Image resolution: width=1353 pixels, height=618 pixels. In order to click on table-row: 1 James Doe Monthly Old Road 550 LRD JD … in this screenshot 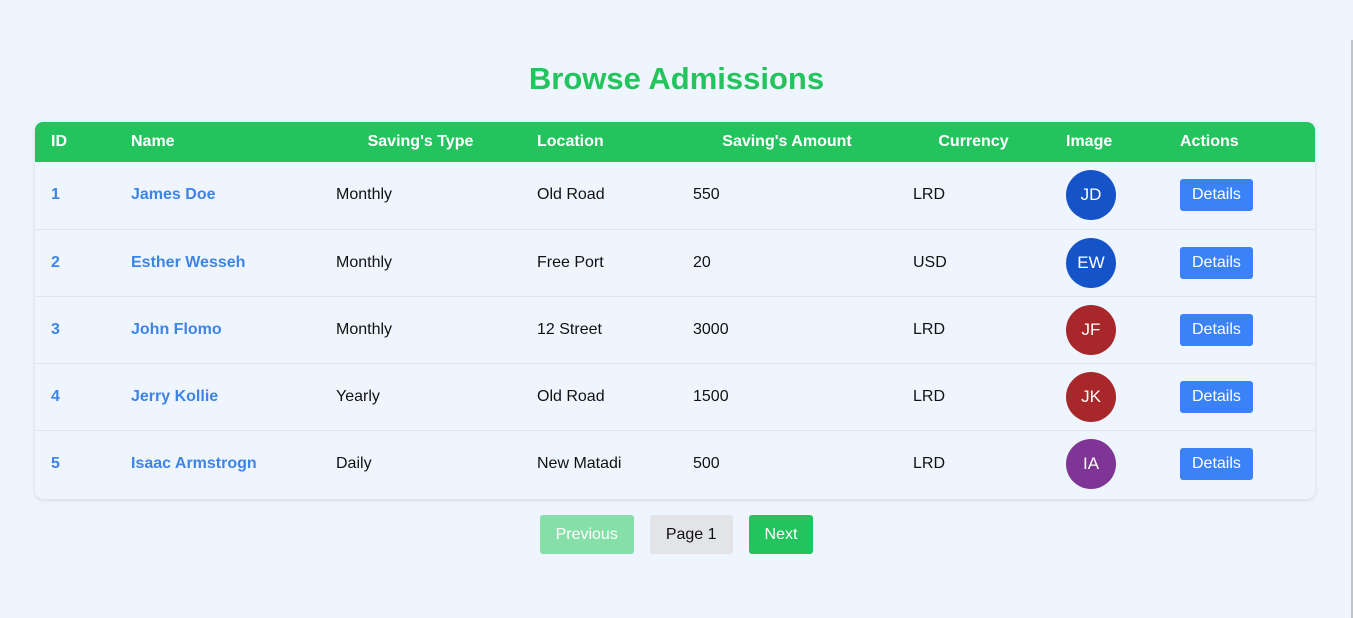, I will do `click(675, 195)`.